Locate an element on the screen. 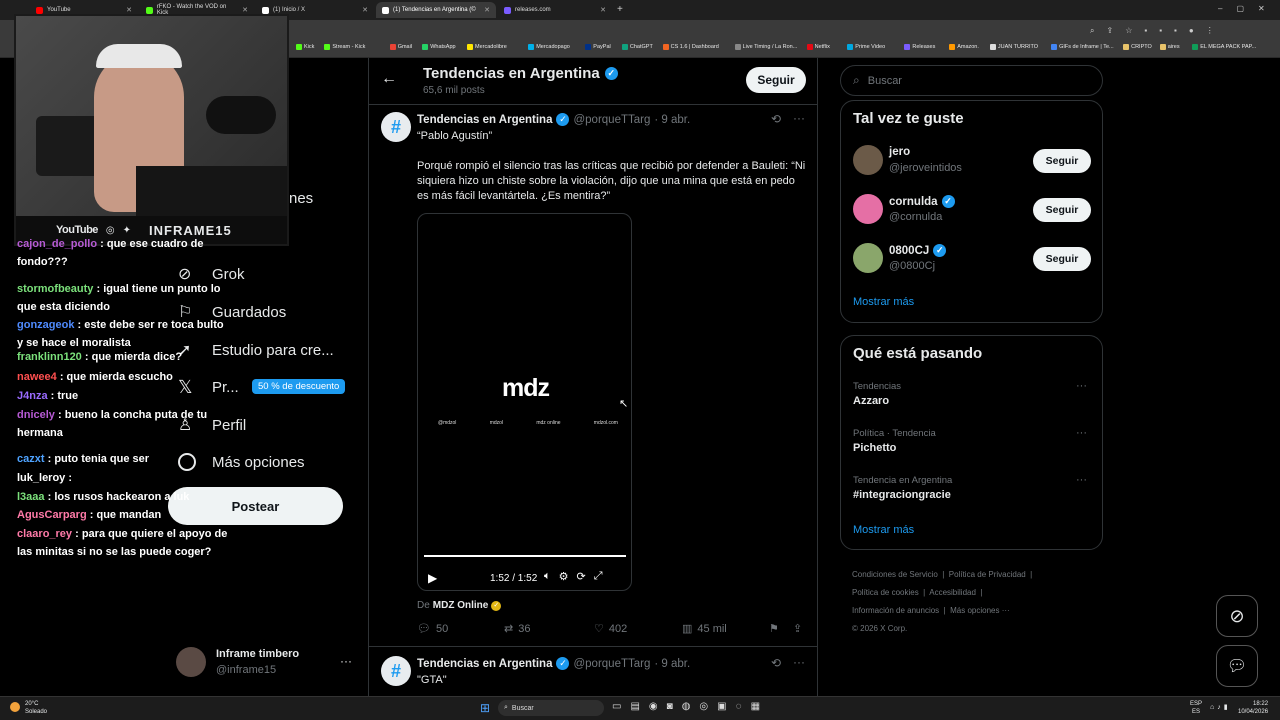 The height and width of the screenshot is (720, 1280). bookmark-item: CS 1.6 | Dashboard is located at coordinates (690, 47).